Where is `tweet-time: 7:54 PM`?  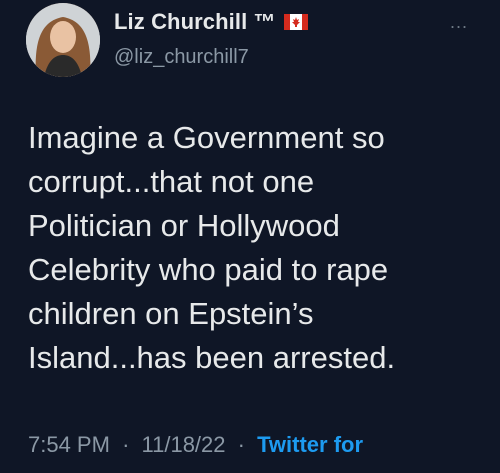 tweet-time: 7:54 PM is located at coordinates (69, 444).